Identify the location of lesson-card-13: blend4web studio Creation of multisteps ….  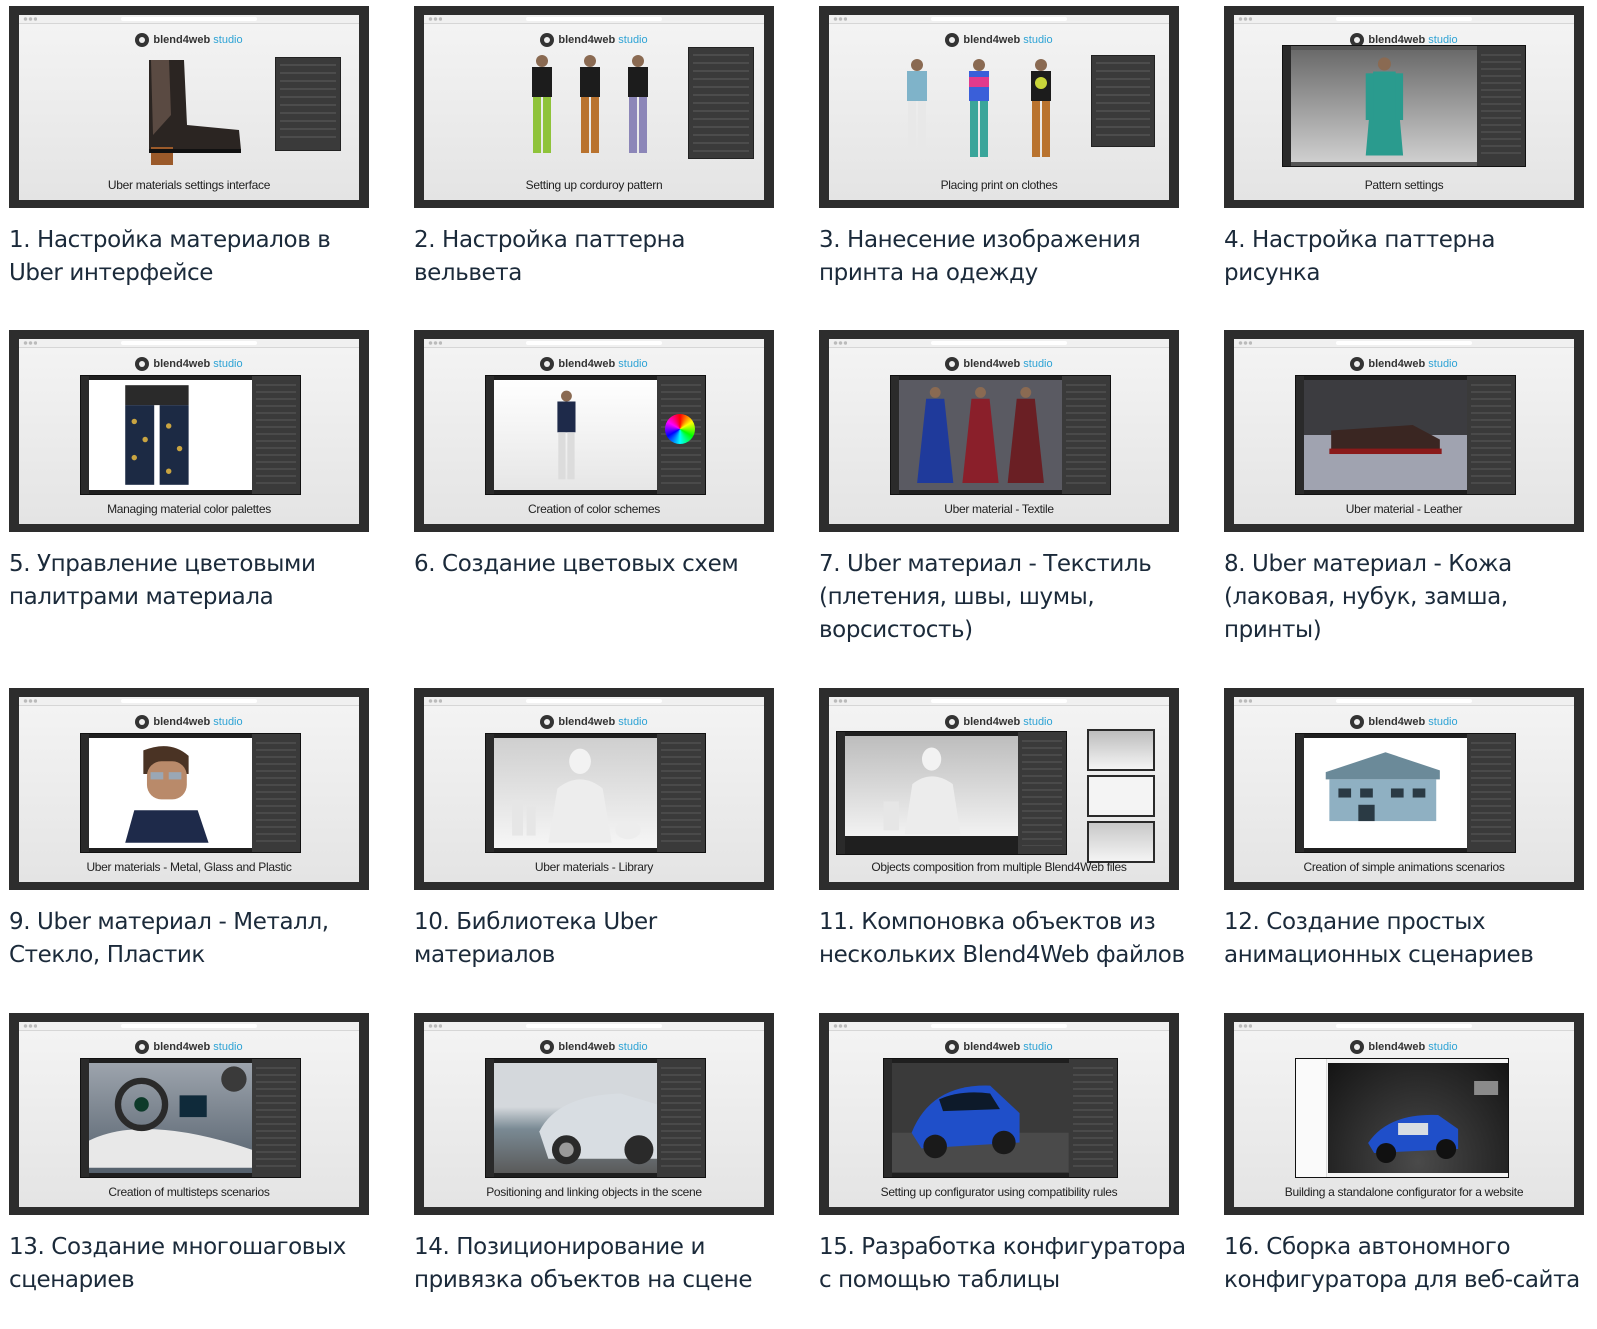
(189, 1171).